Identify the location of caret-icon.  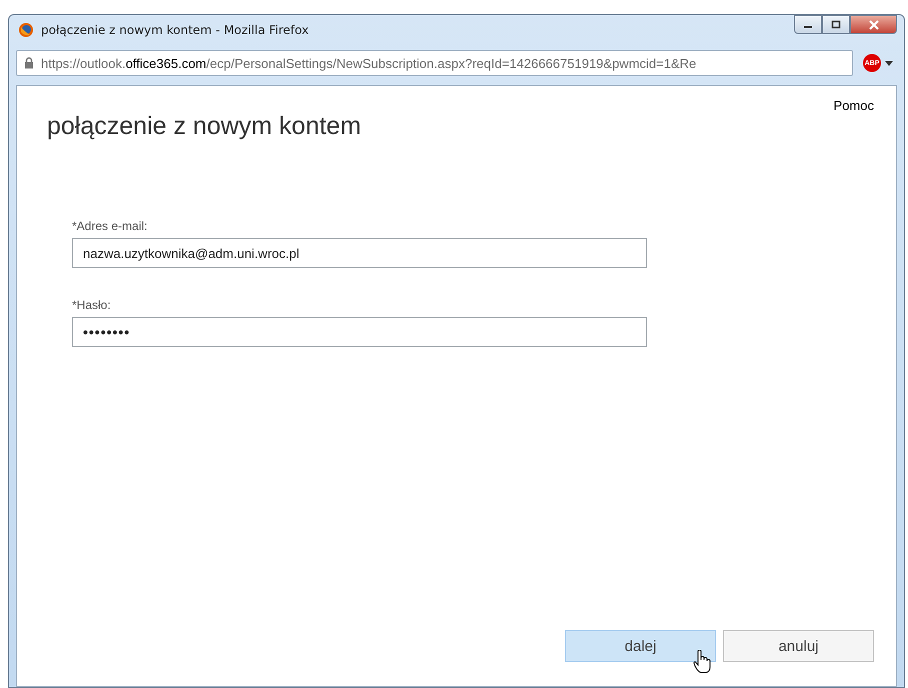
(889, 63).